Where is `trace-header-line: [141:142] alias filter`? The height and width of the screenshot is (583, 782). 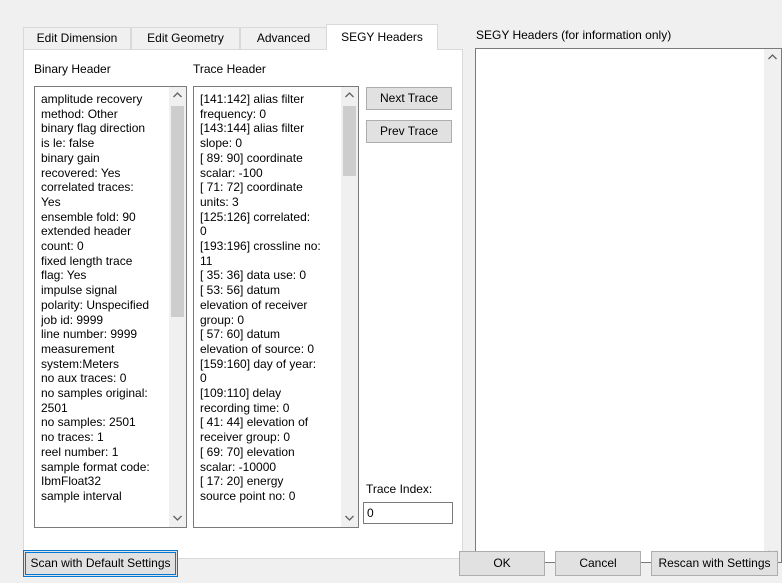
trace-header-line: [141:142] alias filter is located at coordinates (252, 99).